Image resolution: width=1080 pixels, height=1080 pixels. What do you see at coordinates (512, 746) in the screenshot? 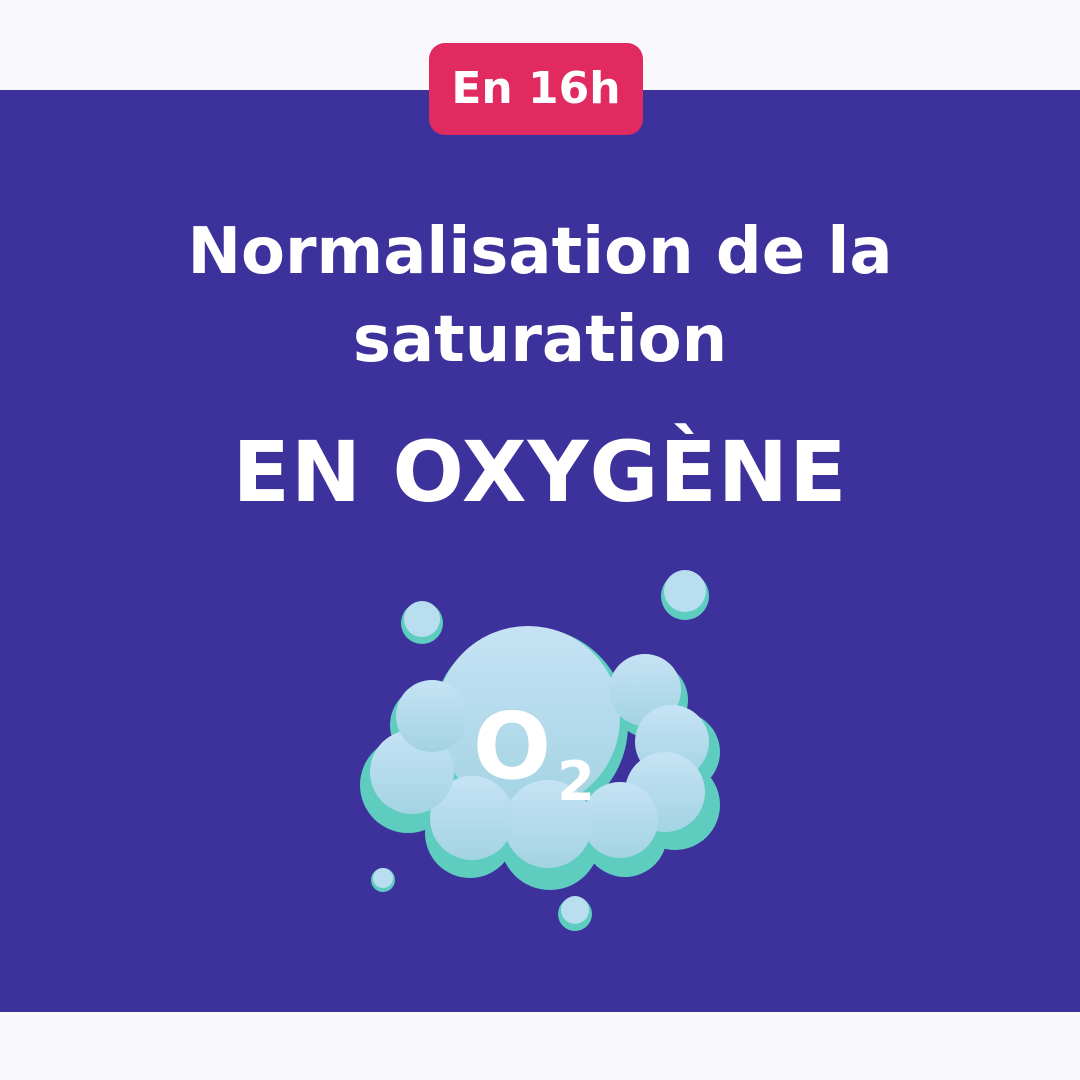
I see `formula-letter: O` at bounding box center [512, 746].